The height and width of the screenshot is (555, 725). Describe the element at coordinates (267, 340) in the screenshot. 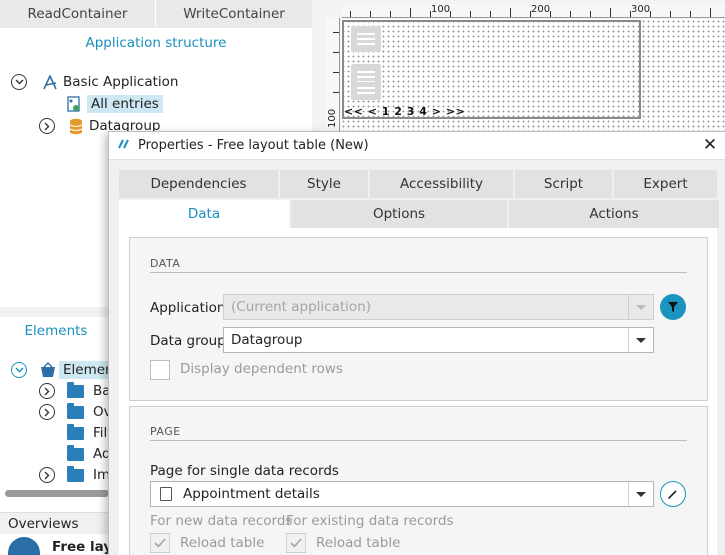

I see `datagroup-value: Datagroup` at that location.